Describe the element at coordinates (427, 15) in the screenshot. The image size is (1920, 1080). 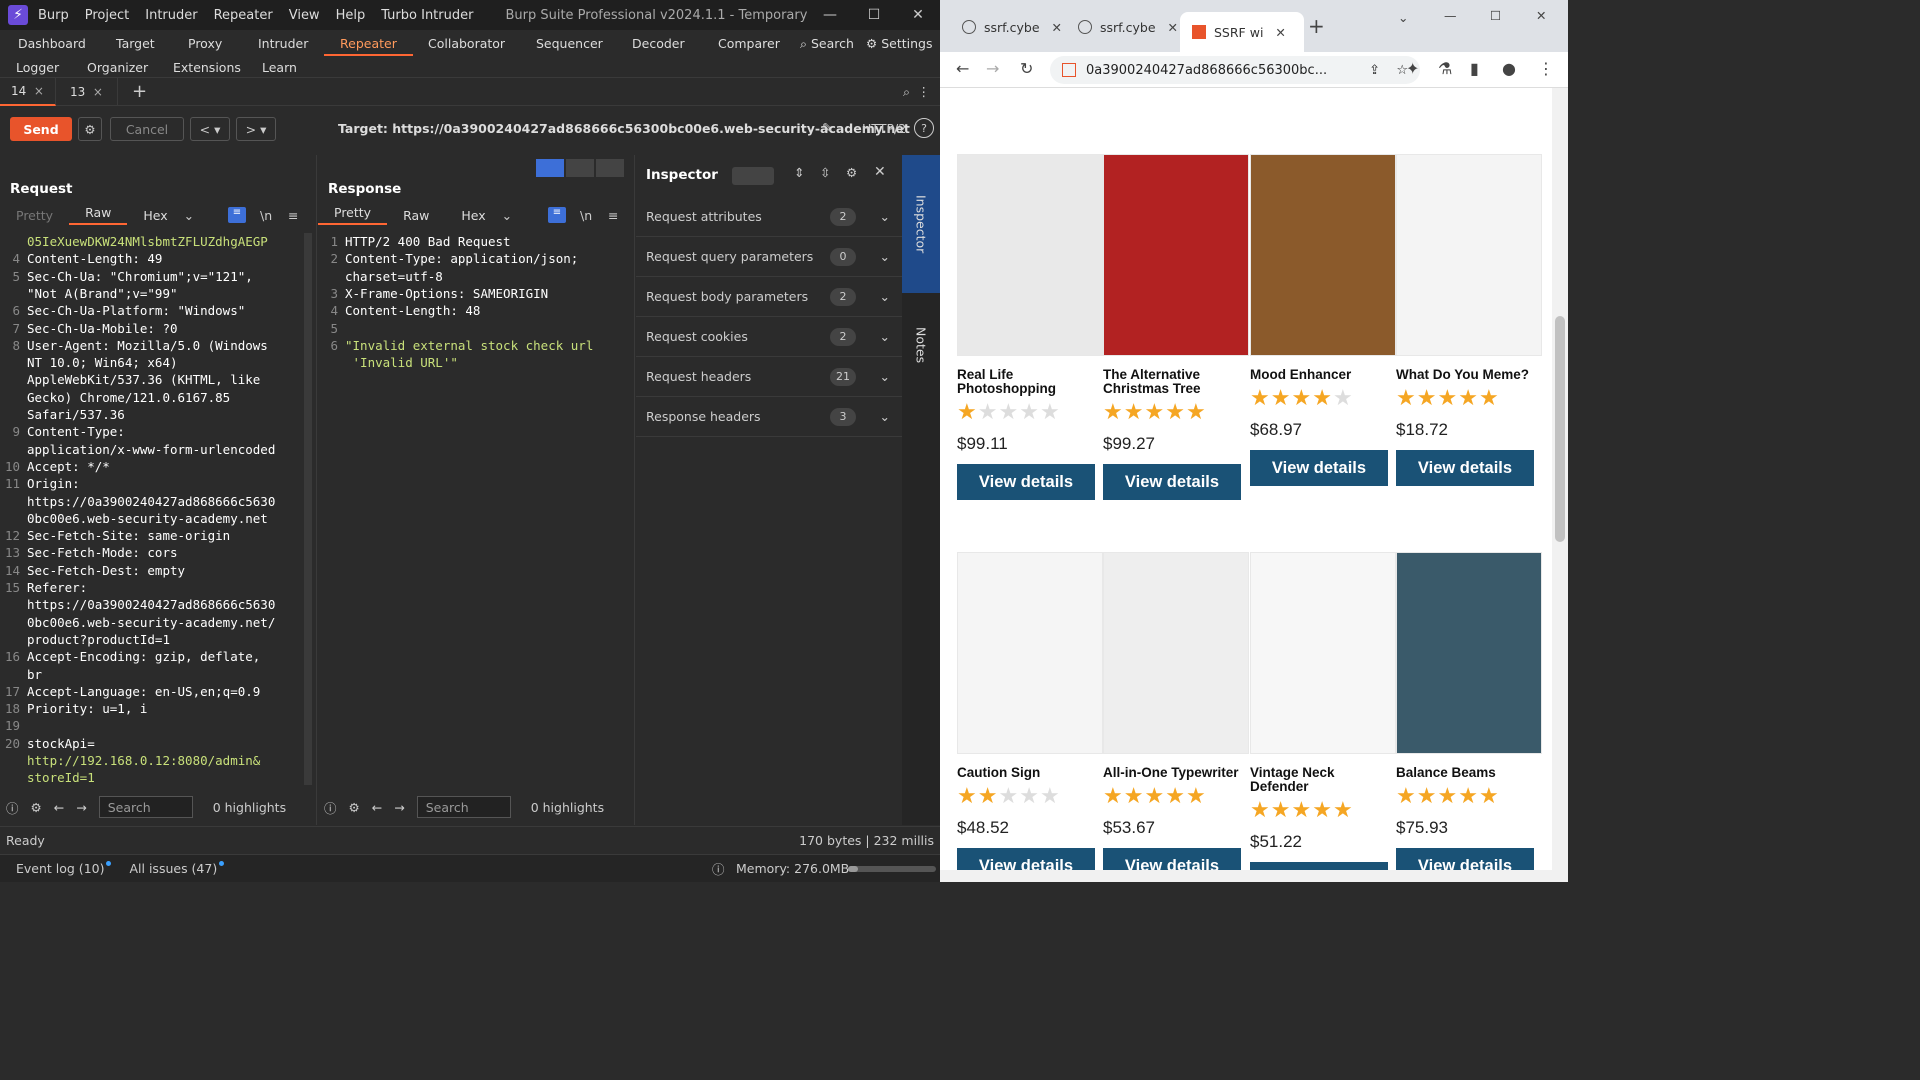
I see `menu-item: Turbo Intruder` at that location.